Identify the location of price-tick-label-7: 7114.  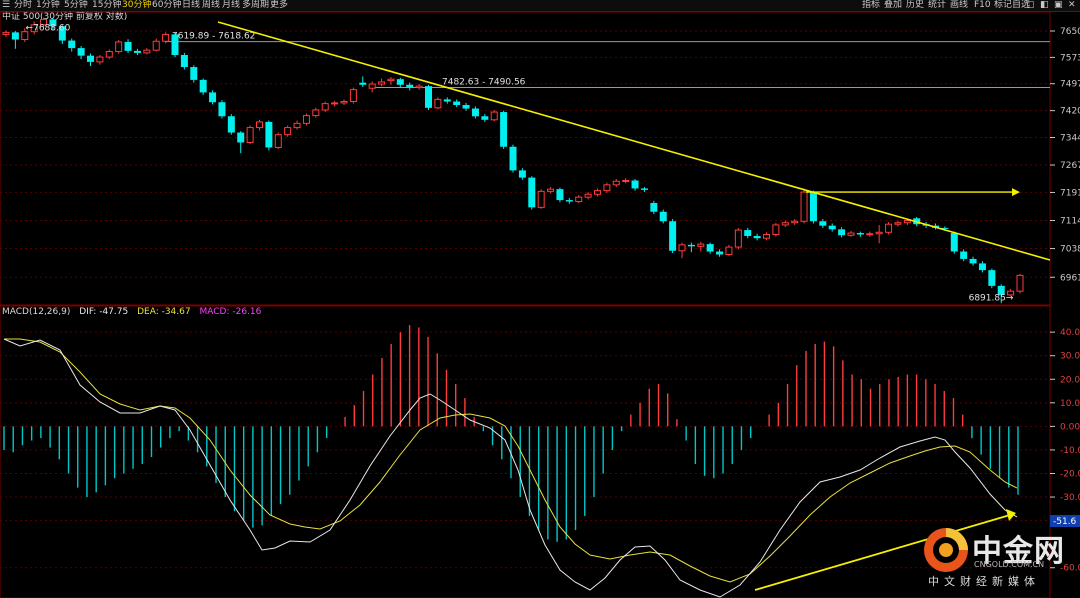
(1070, 222).